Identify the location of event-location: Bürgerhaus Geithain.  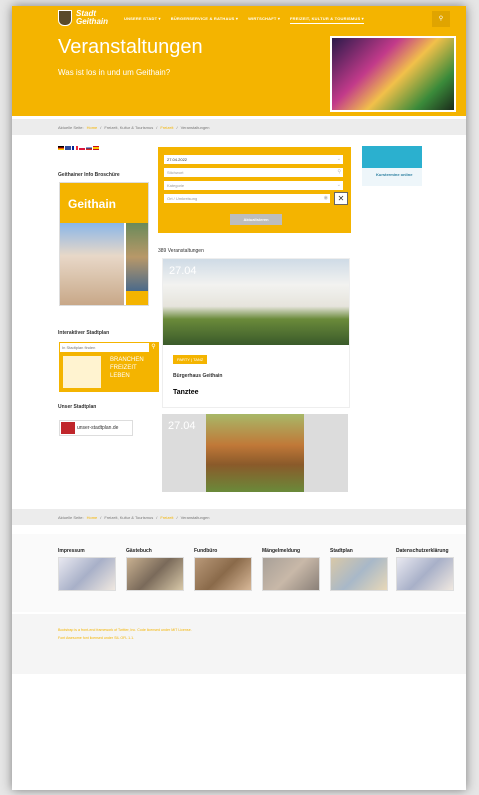
(198, 376).